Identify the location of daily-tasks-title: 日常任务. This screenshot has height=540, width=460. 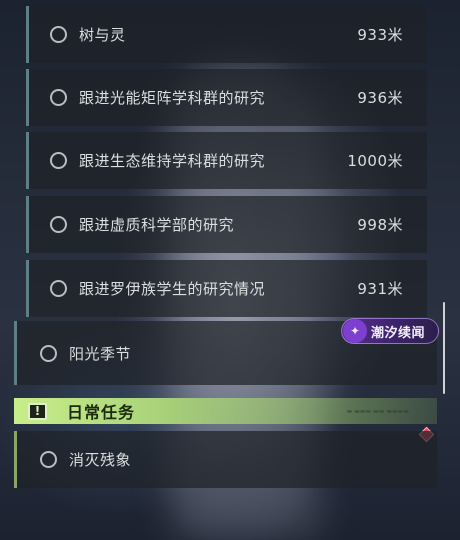
(101, 412).